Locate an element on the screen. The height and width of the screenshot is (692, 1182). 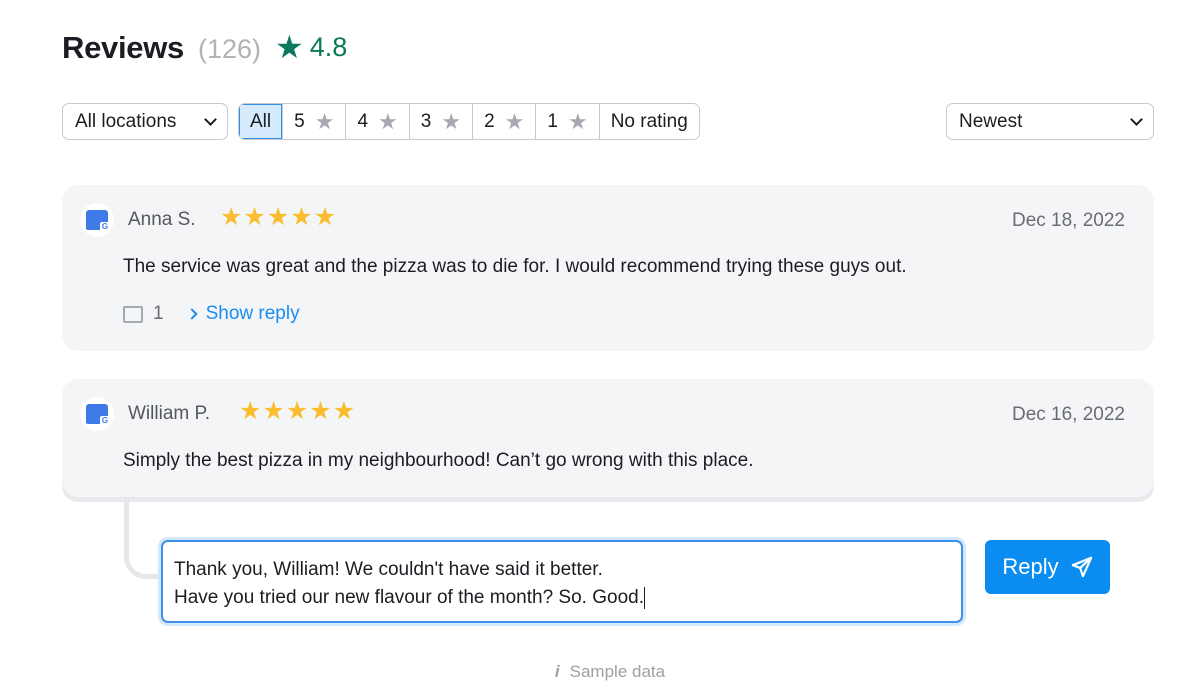
rating-filter-label: All is located at coordinates (261, 121).